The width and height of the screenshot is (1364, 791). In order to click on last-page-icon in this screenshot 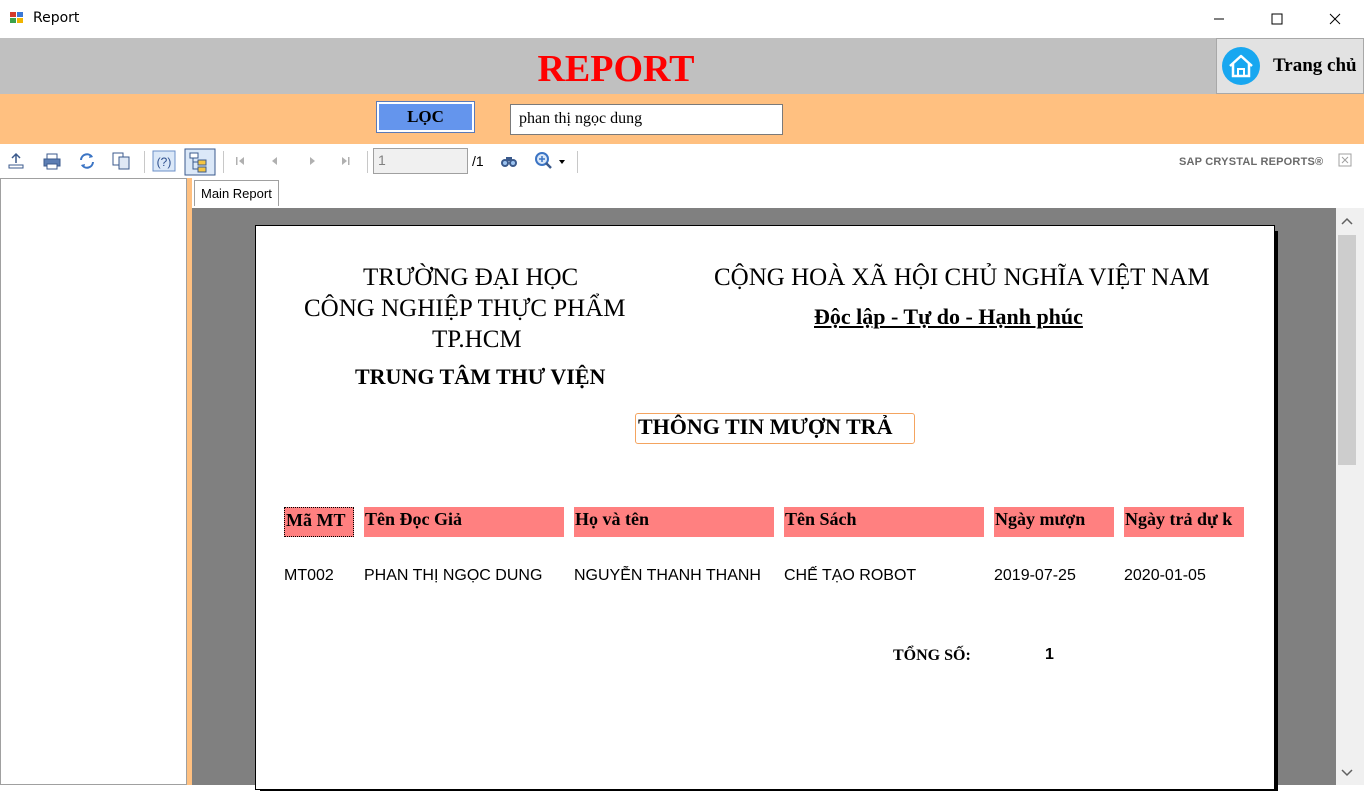, I will do `click(346, 161)`.